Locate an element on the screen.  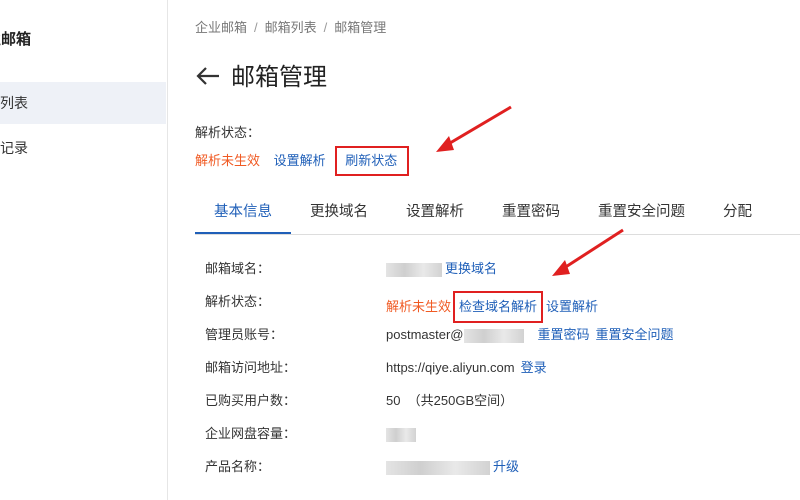
page-title: 邮箱管理 is located at coordinates (279, 77).